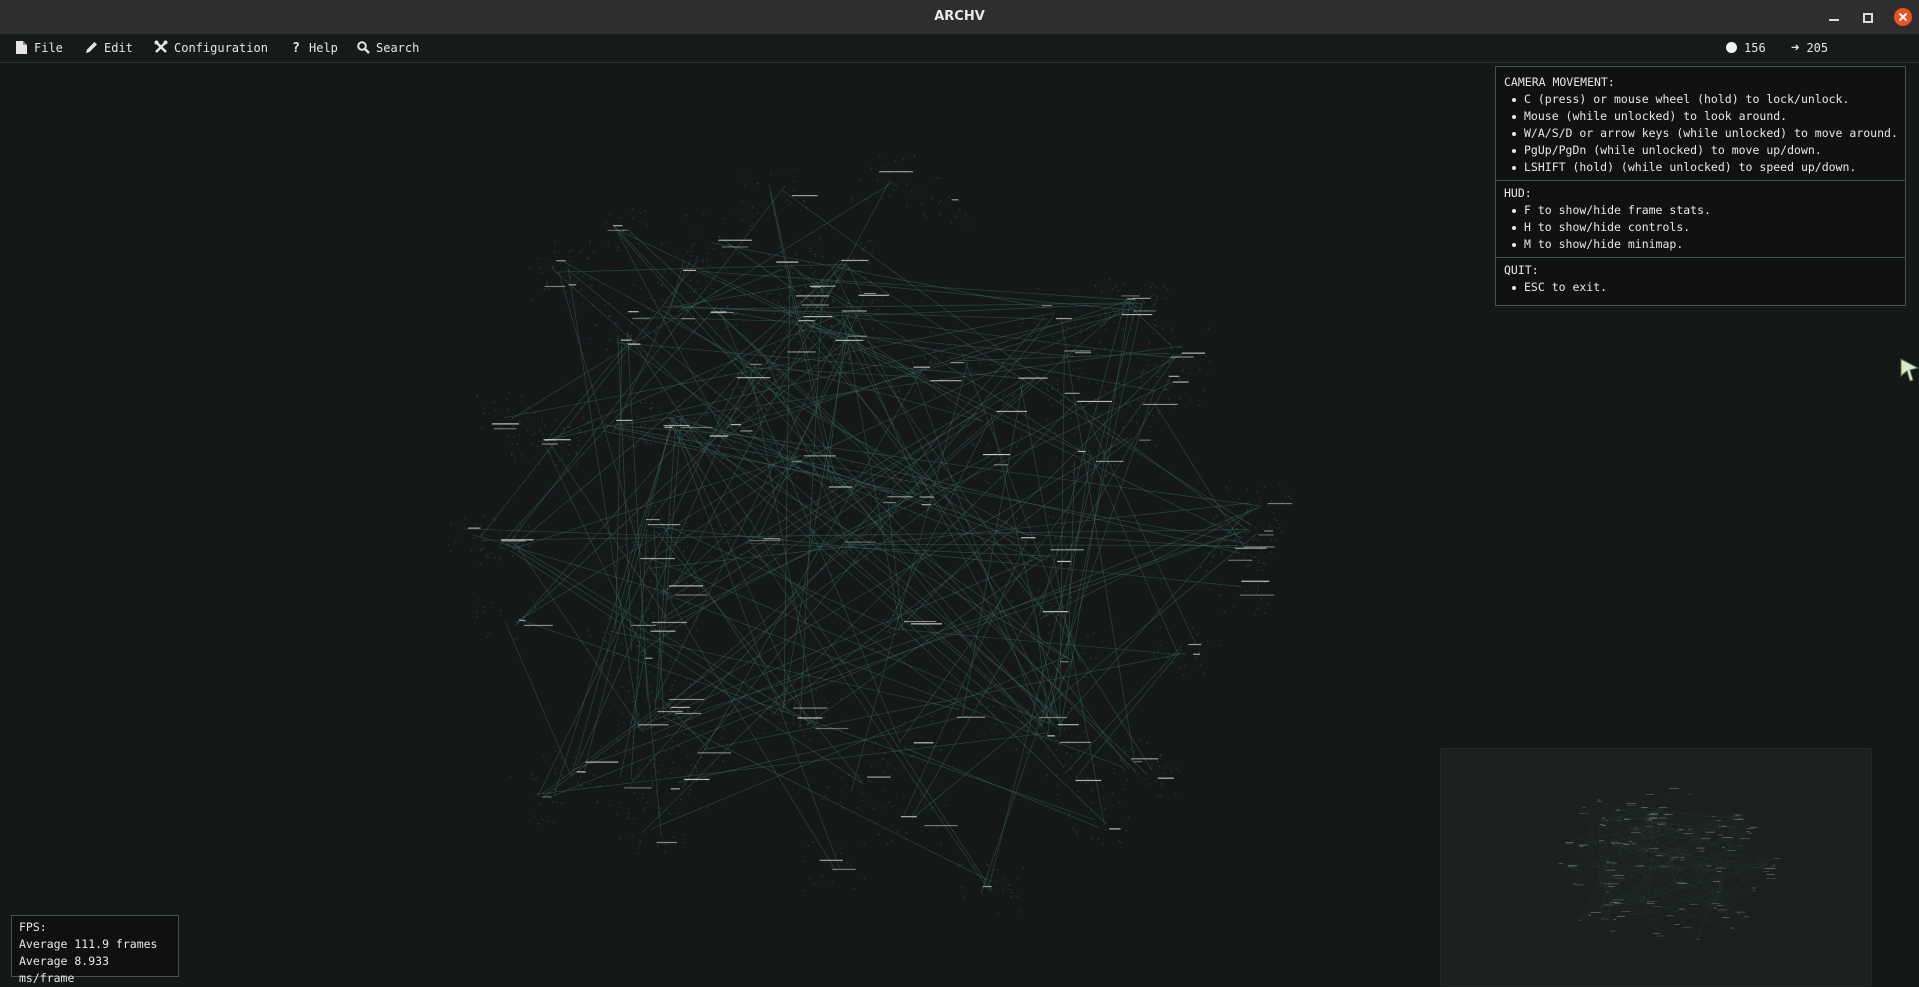 The width and height of the screenshot is (1919, 987). I want to click on menu-file-label: File, so click(48, 48).